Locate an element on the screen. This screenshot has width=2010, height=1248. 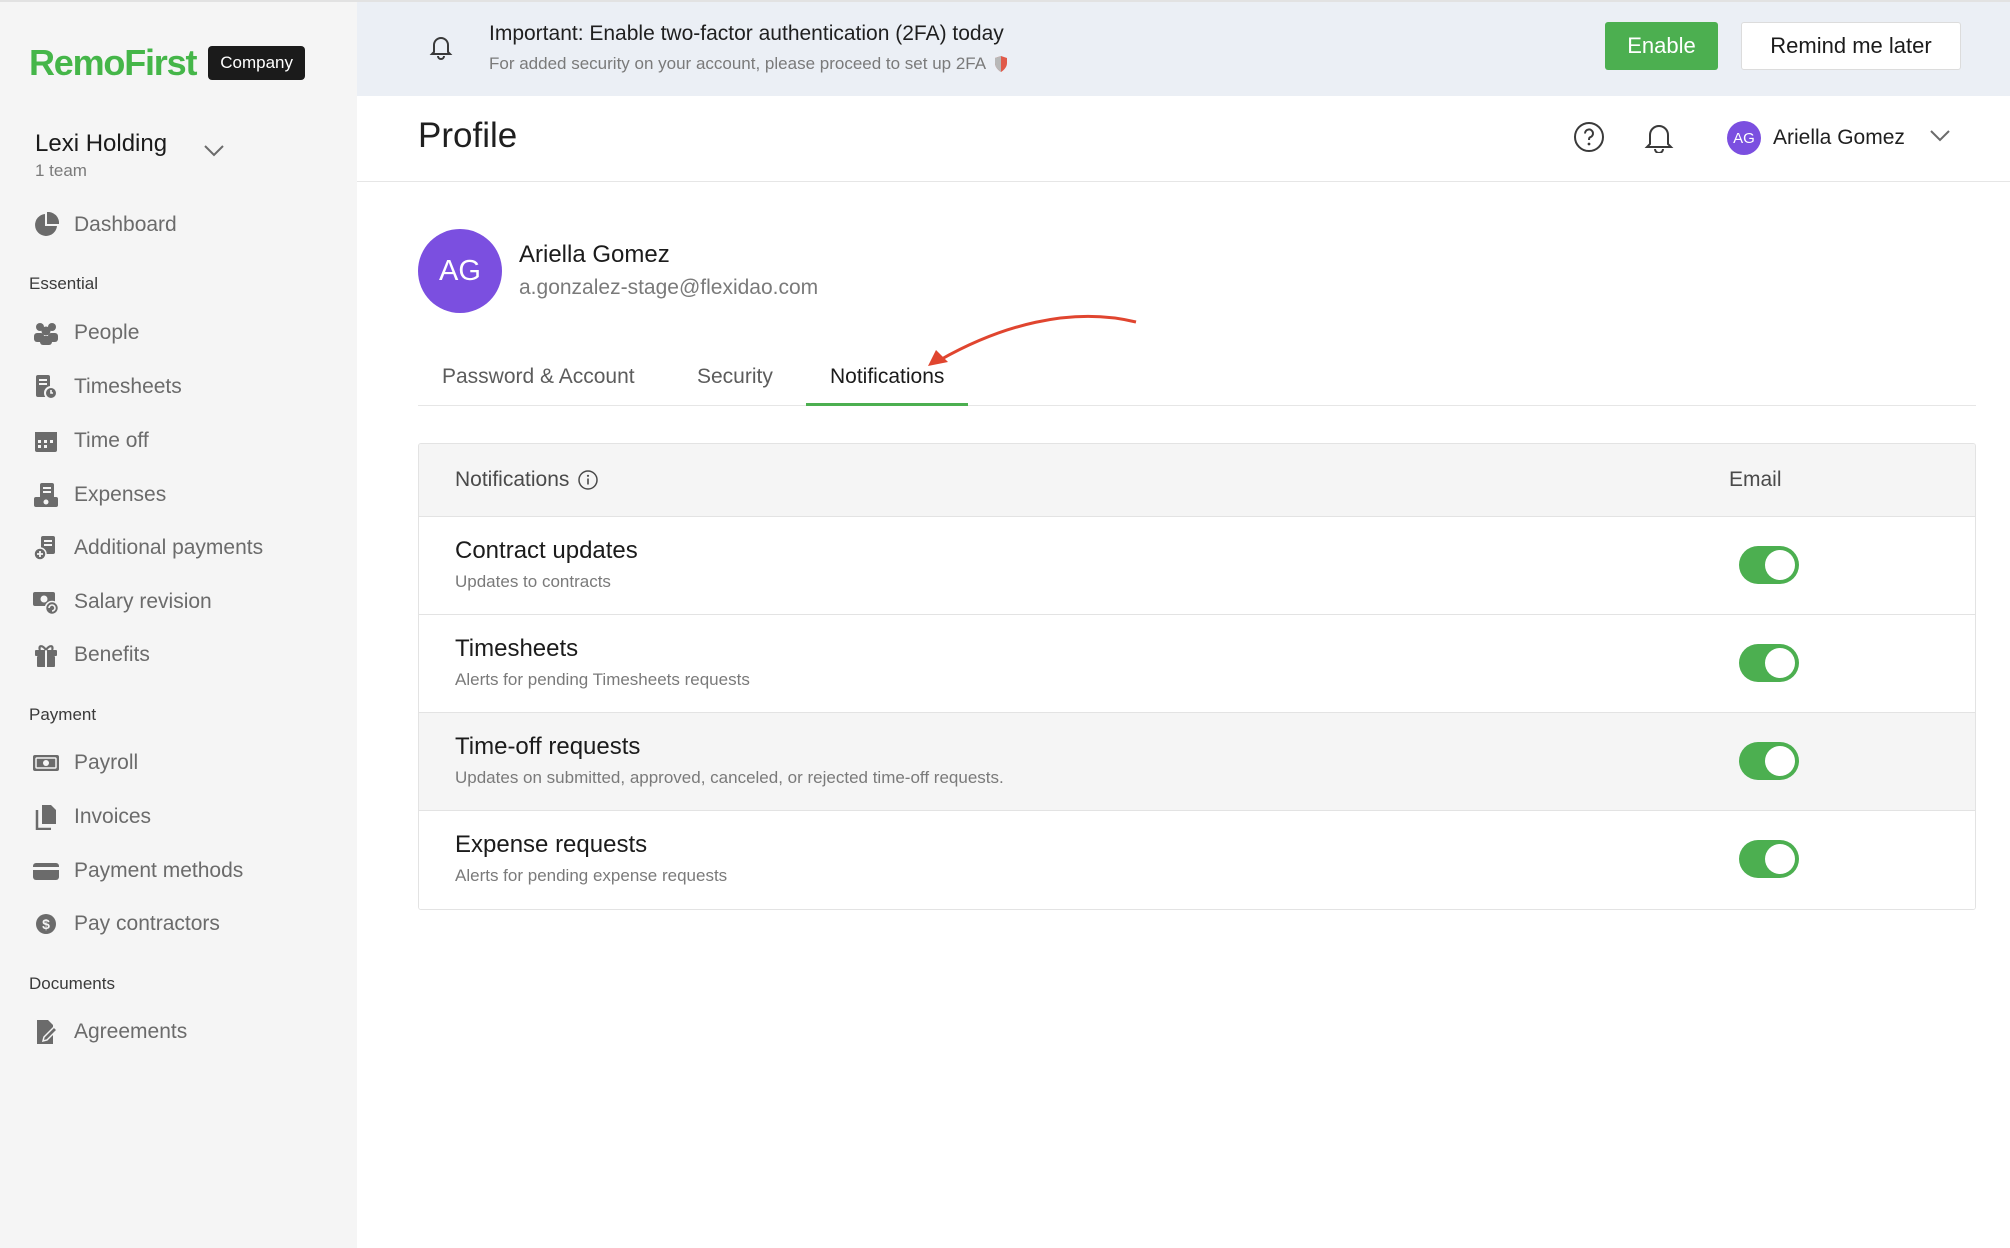
logo: RemoFirst Company is located at coordinates (167, 63).